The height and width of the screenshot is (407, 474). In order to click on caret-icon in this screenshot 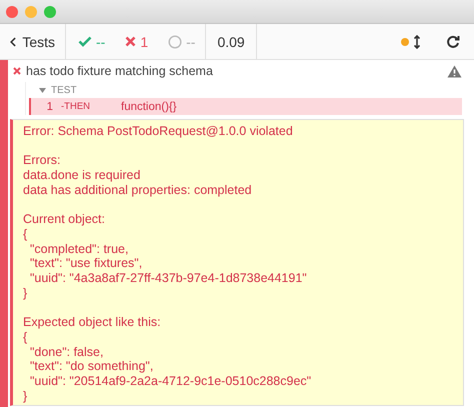, I will do `click(42, 90)`.